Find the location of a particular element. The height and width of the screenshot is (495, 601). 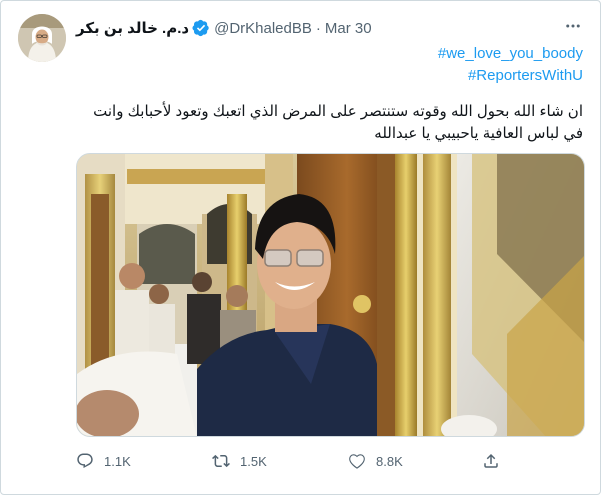

like-button: 8.8K is located at coordinates (375, 461).